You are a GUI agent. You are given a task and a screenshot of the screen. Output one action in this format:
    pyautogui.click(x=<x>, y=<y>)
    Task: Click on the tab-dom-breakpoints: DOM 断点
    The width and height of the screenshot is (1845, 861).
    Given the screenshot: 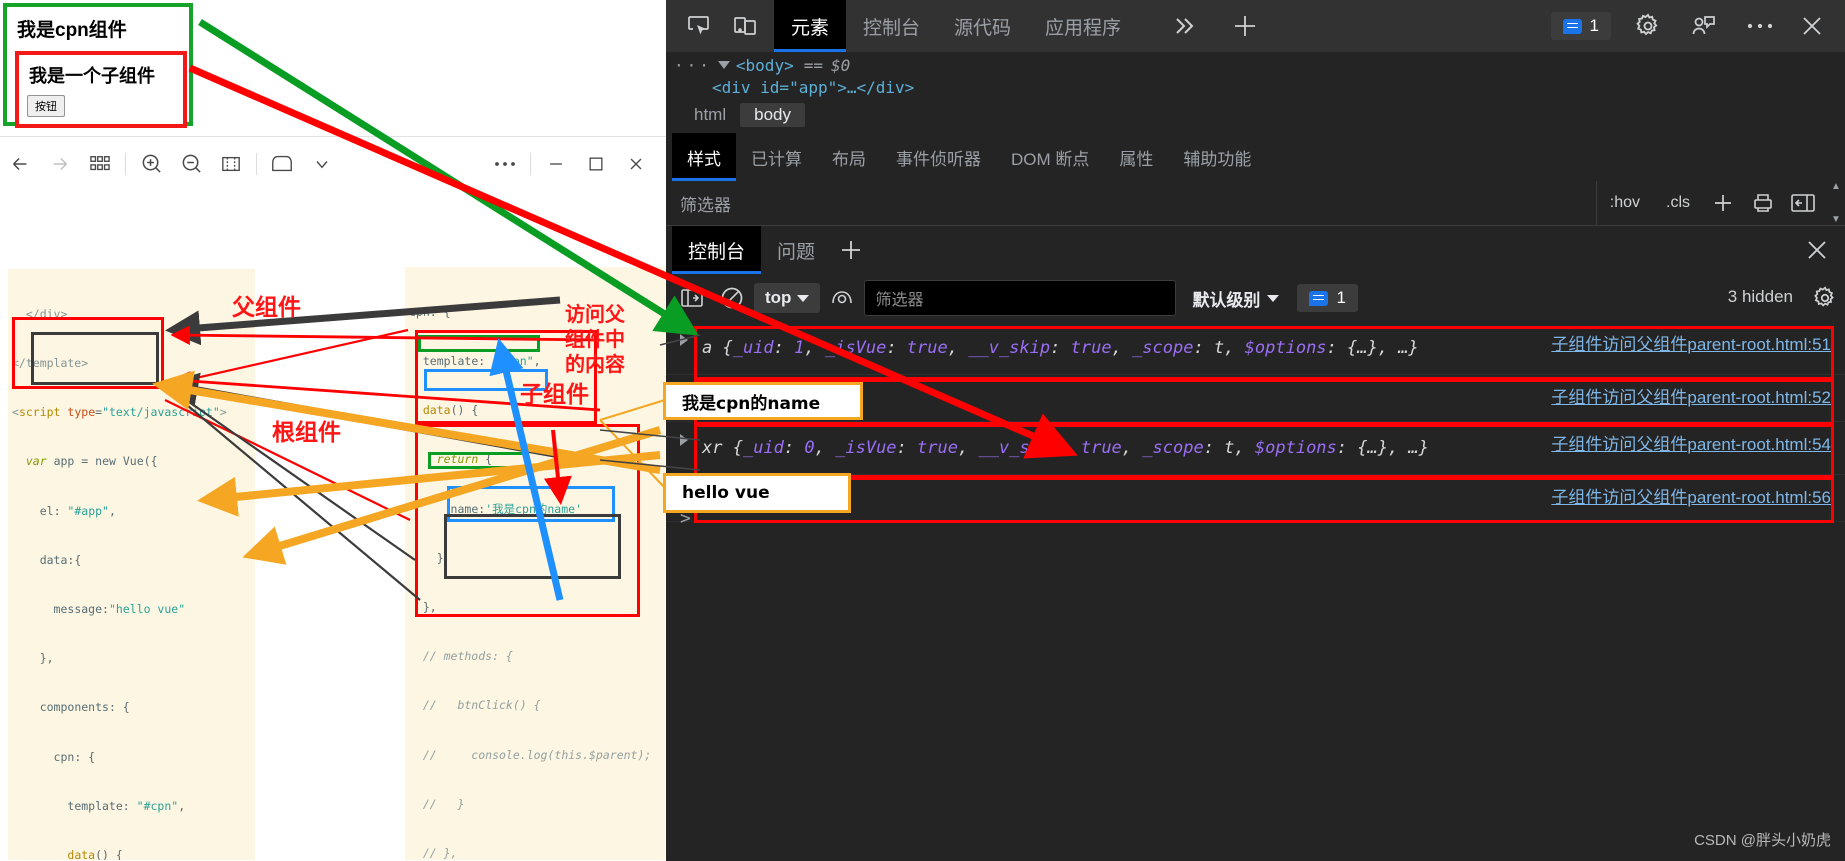 What is the action you would take?
    pyautogui.click(x=1050, y=157)
    